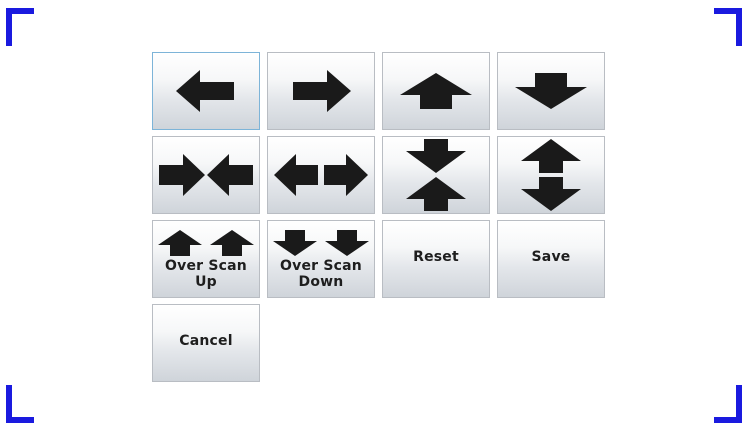 Image resolution: width=746 pixels, height=423 pixels. I want to click on bottom-right-corner-mark, so click(727, 404).